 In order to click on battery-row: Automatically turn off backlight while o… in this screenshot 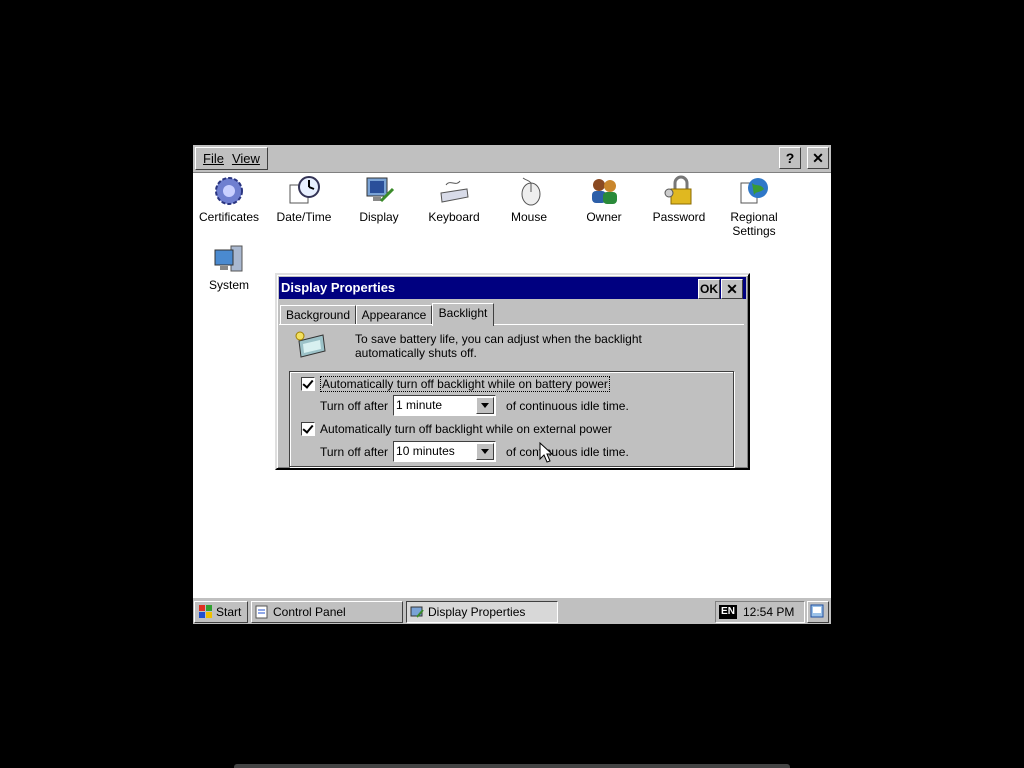, I will do `click(455, 384)`.